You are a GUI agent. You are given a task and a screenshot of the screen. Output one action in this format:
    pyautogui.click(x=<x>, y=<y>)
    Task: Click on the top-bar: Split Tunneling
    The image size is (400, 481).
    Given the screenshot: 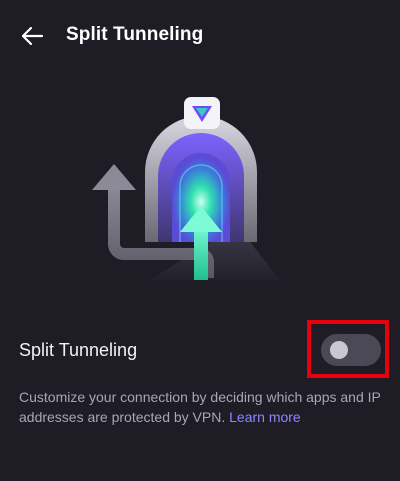 What is the action you would take?
    pyautogui.click(x=200, y=36)
    